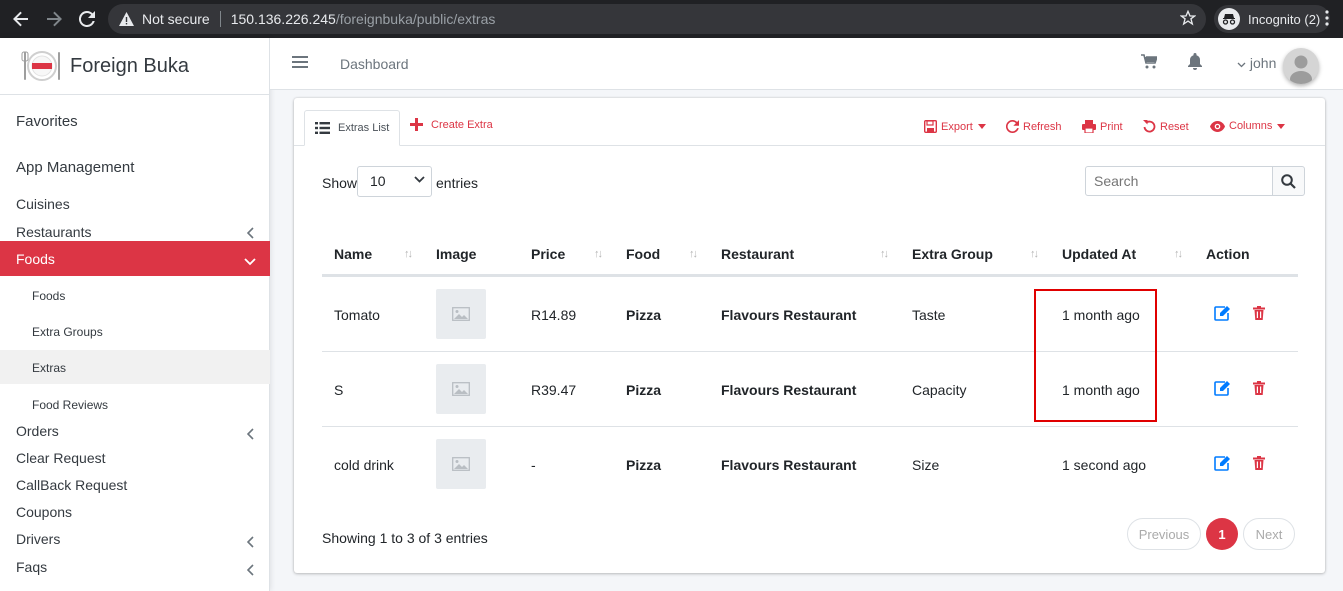 This screenshot has height=591, width=1343. What do you see at coordinates (405, 538) in the screenshot?
I see `table-info: Showing 1 to 3 of 3 entries` at bounding box center [405, 538].